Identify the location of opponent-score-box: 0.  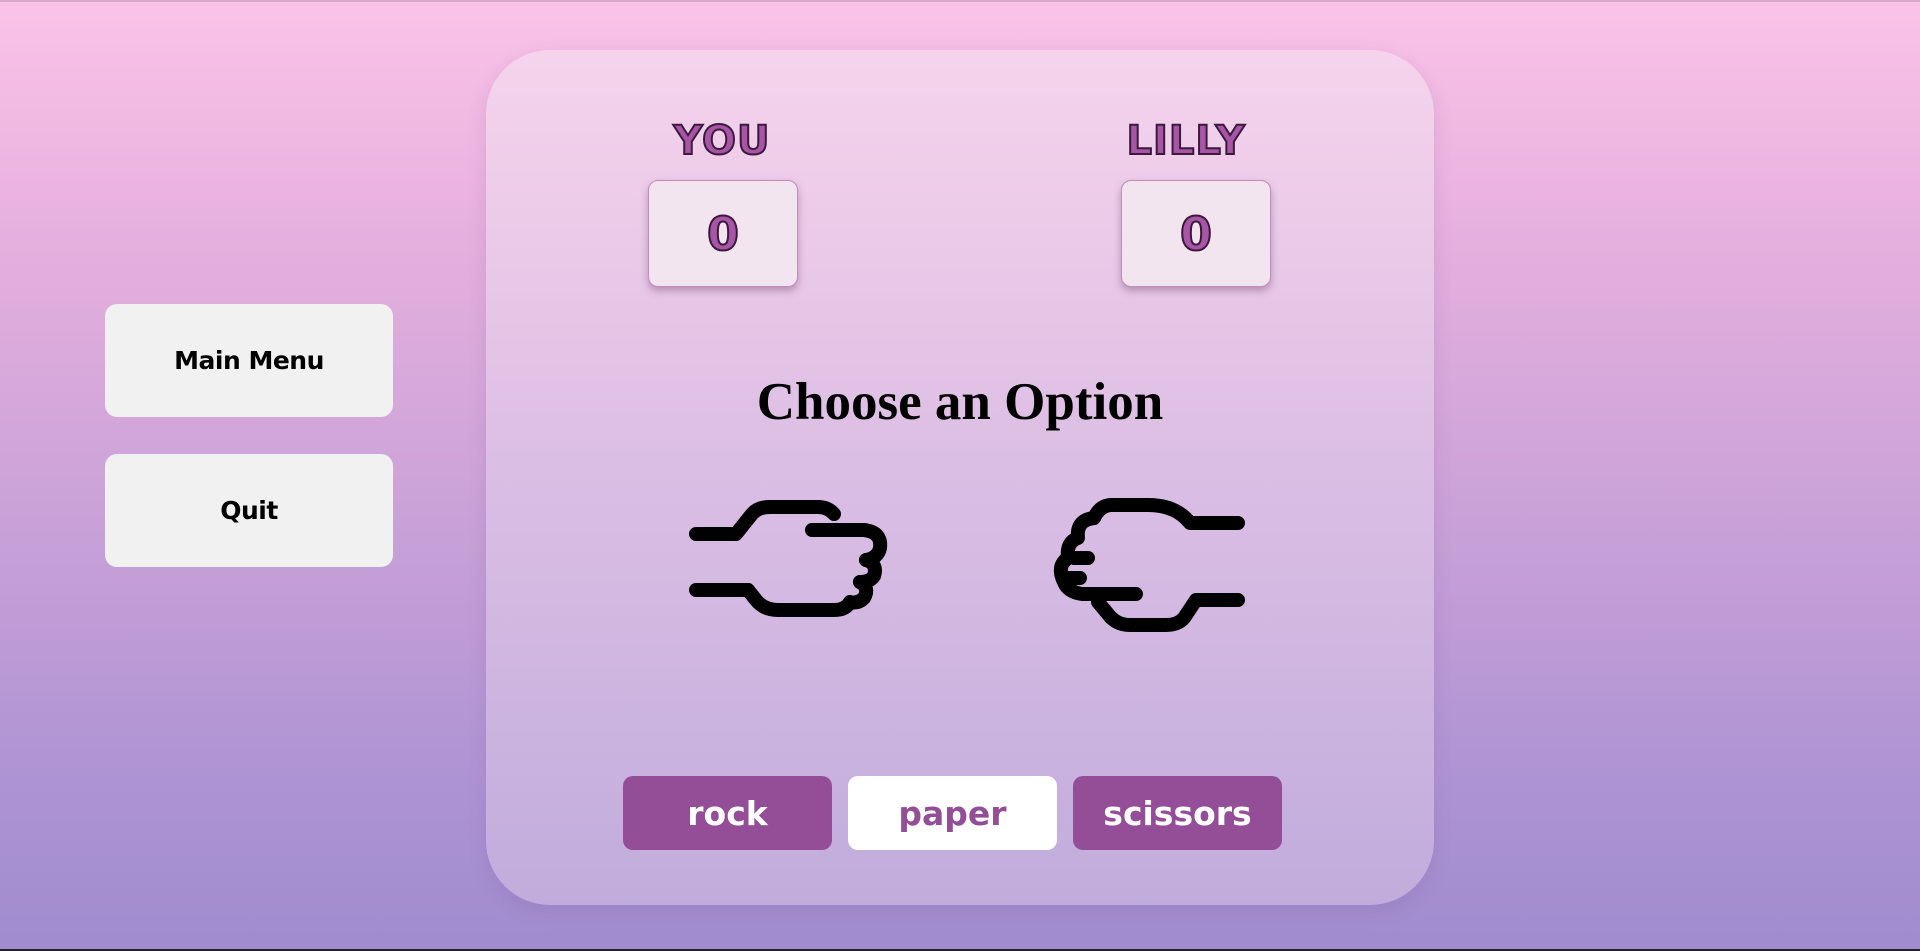
(1196, 233).